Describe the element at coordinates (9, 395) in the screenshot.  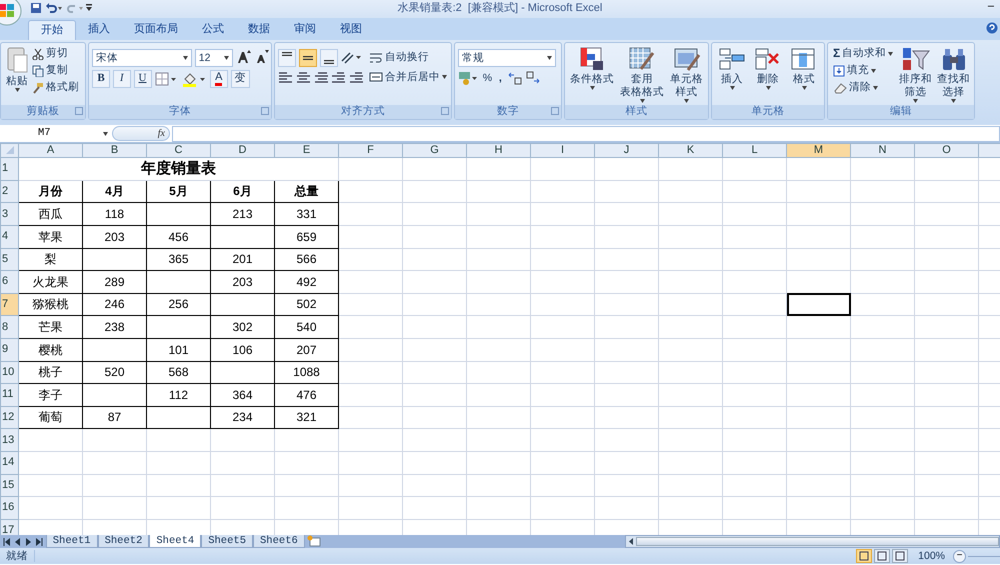
I see `row-header: 11` at that location.